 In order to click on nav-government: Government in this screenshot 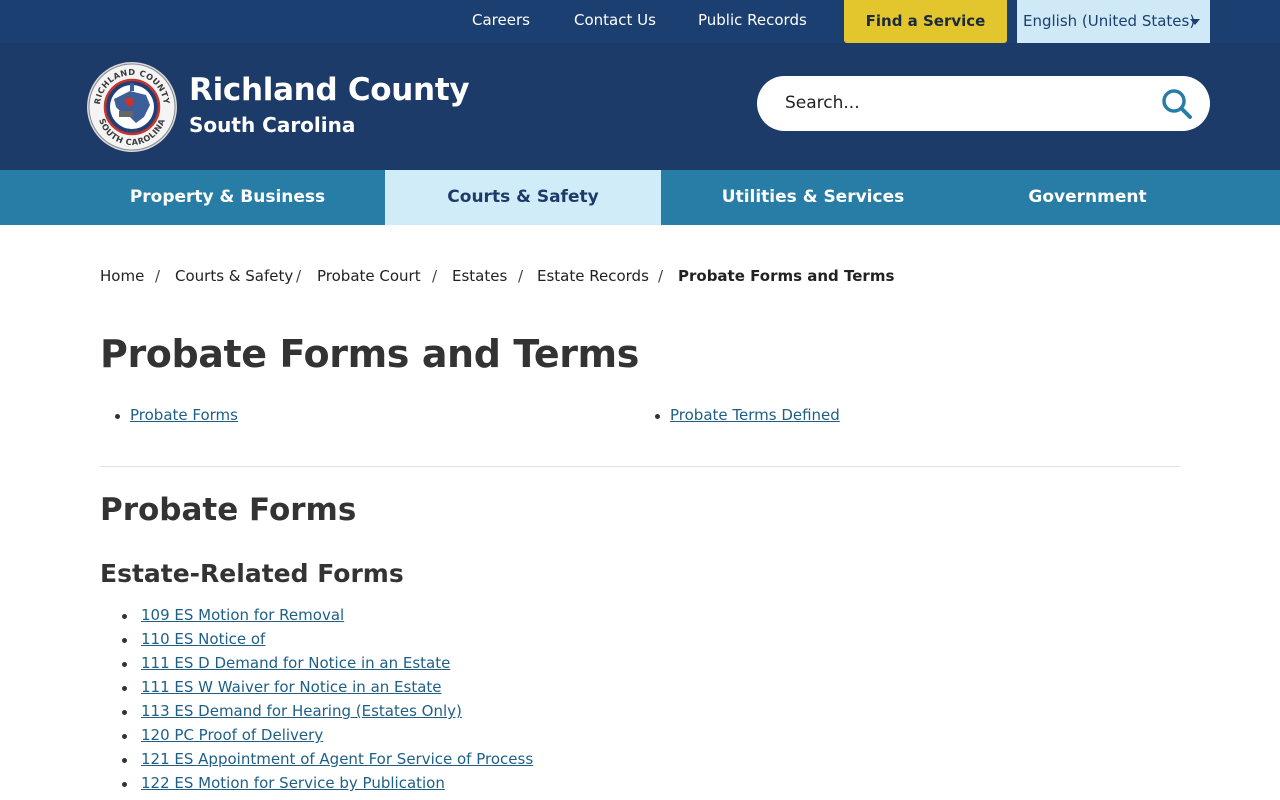, I will do `click(1087, 197)`.